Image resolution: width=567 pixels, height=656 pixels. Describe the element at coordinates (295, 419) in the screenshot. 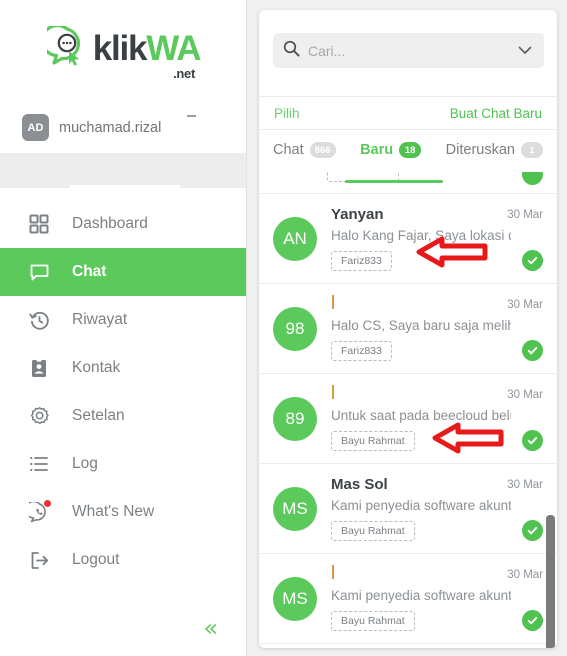

I see `avatar: 89` at that location.